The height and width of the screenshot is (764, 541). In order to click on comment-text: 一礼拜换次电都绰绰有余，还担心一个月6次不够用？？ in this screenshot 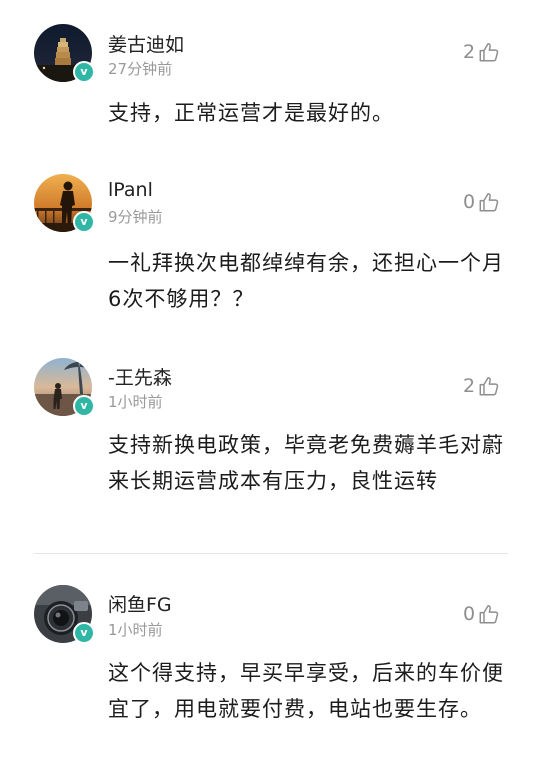, I will do `click(306, 281)`.